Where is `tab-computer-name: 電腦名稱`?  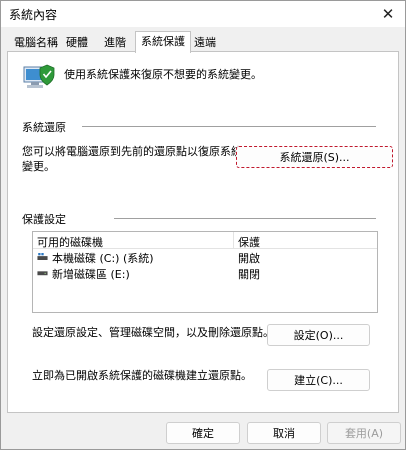 tab-computer-name: 電腦名稱 is located at coordinates (36, 42).